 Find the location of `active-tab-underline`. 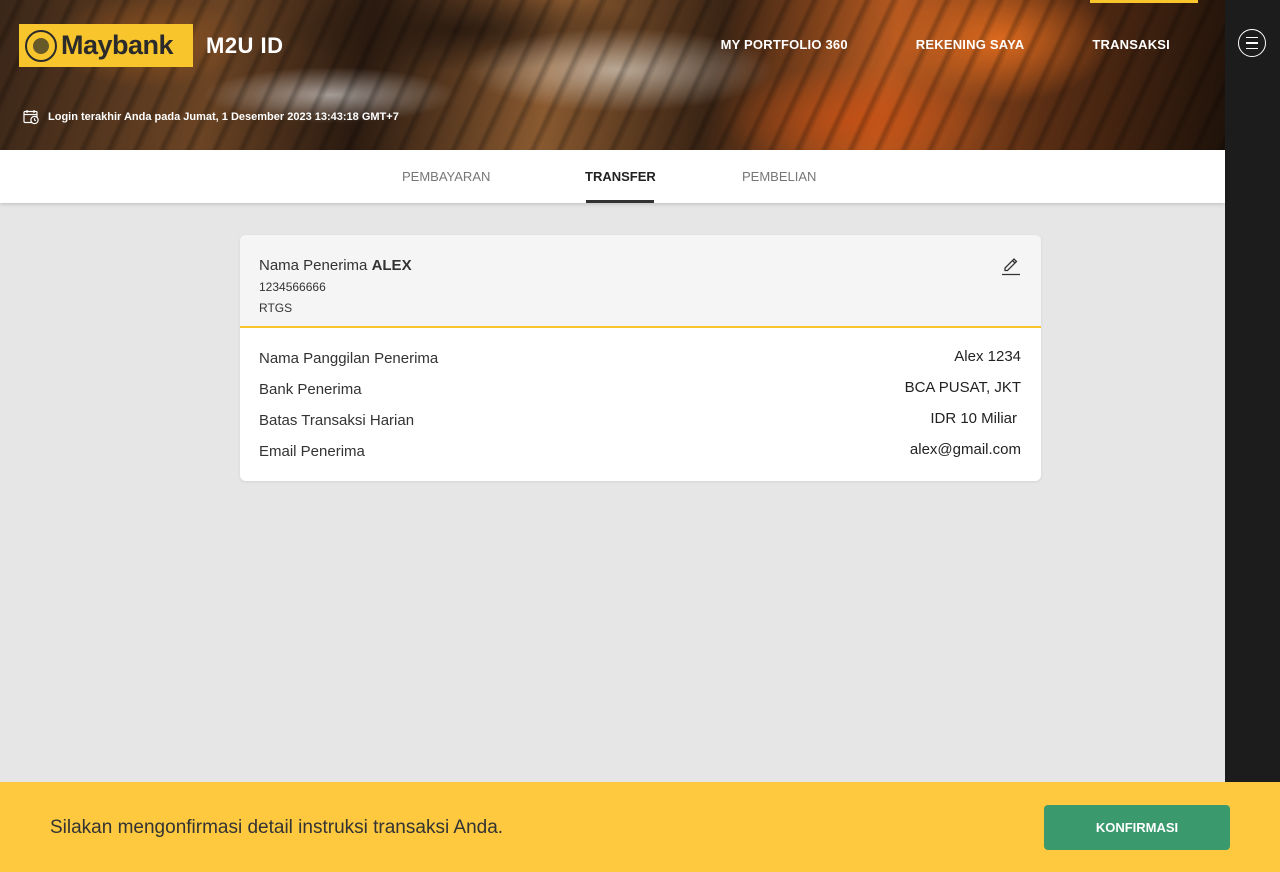

active-tab-underline is located at coordinates (620, 201).